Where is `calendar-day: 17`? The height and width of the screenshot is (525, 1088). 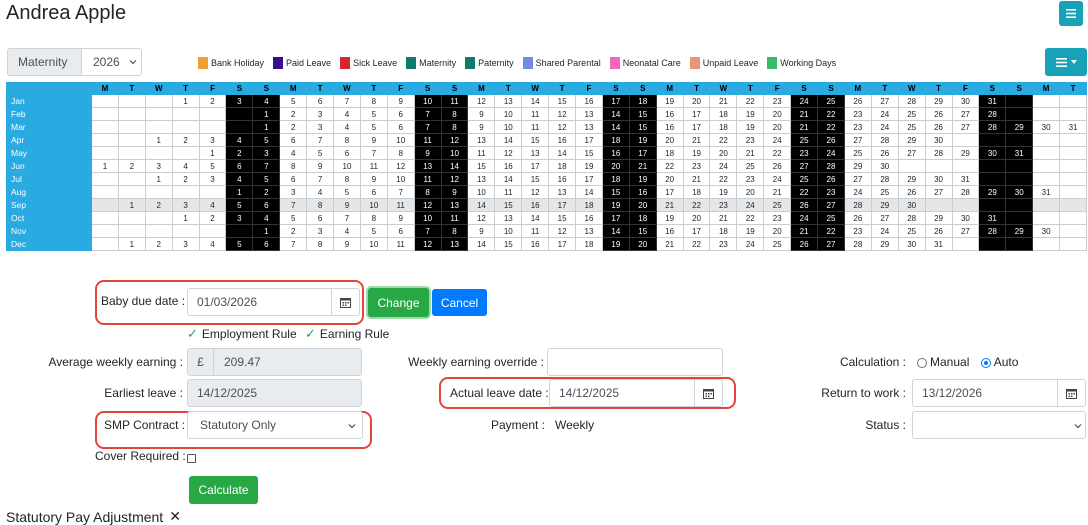 calendar-day: 17 is located at coordinates (696, 114).